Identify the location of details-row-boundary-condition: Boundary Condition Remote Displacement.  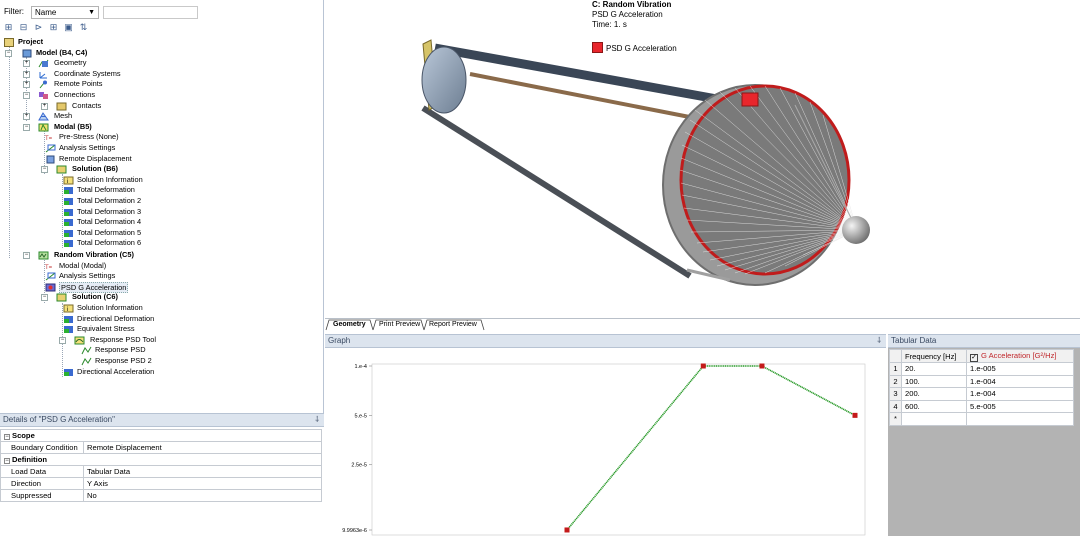
(161, 447).